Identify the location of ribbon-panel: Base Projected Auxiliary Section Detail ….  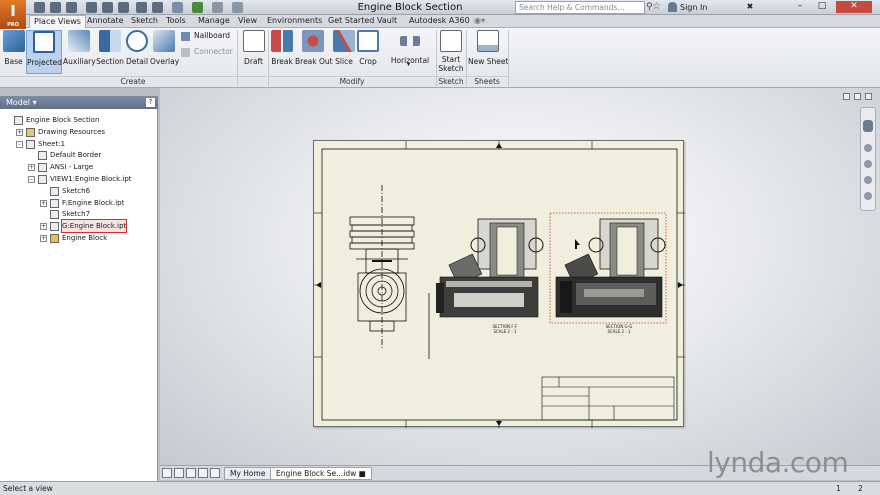
(440, 58).